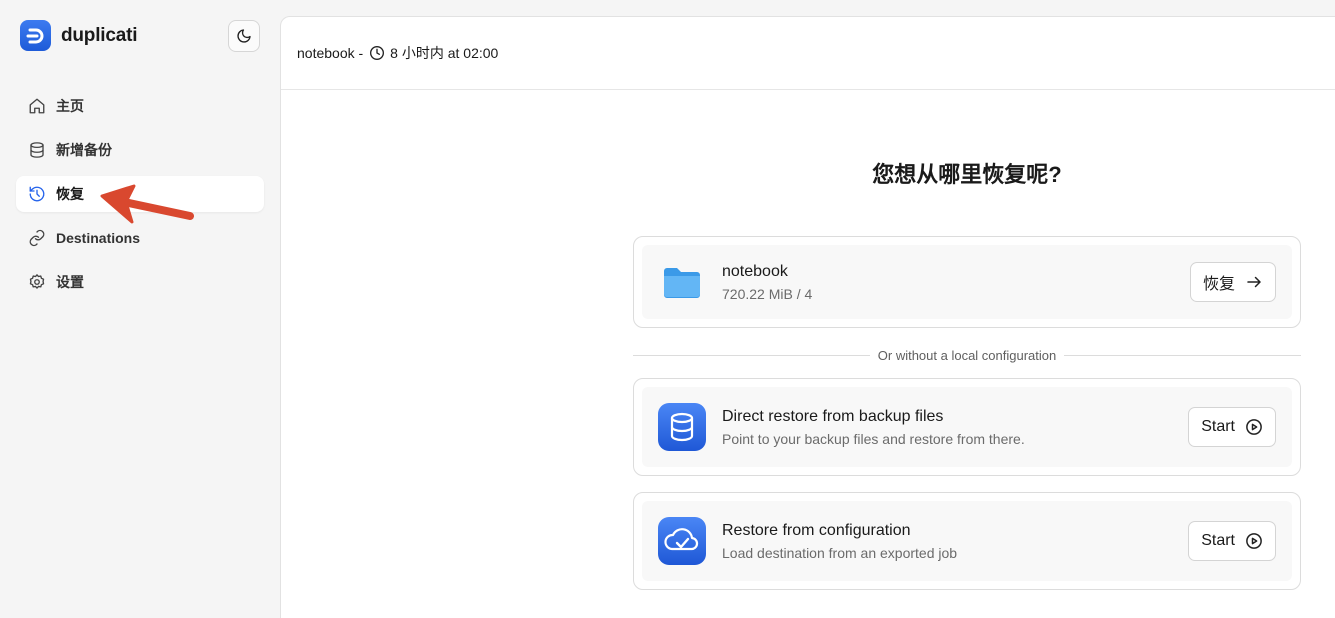  I want to click on sidebar-item-label: 设置, so click(70, 282).